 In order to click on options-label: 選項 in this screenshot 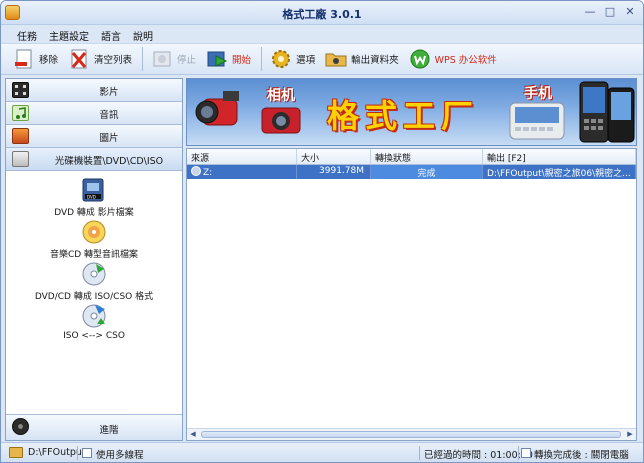, I will do `click(306, 60)`.